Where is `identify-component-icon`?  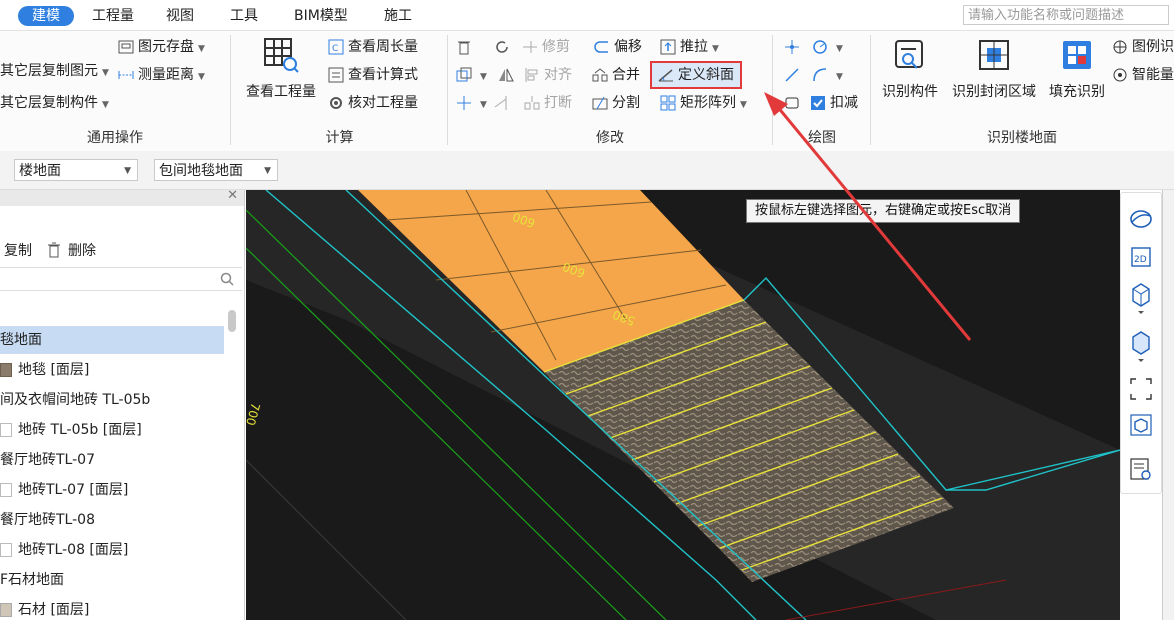 identify-component-icon is located at coordinates (909, 54).